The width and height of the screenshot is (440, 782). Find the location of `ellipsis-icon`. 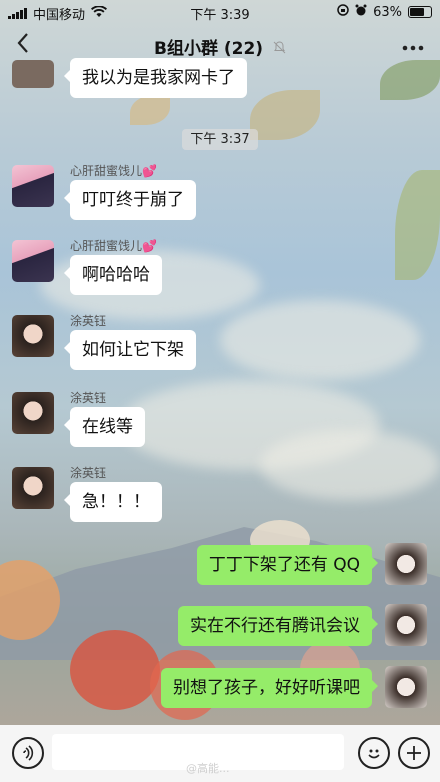

ellipsis-icon is located at coordinates (413, 44).